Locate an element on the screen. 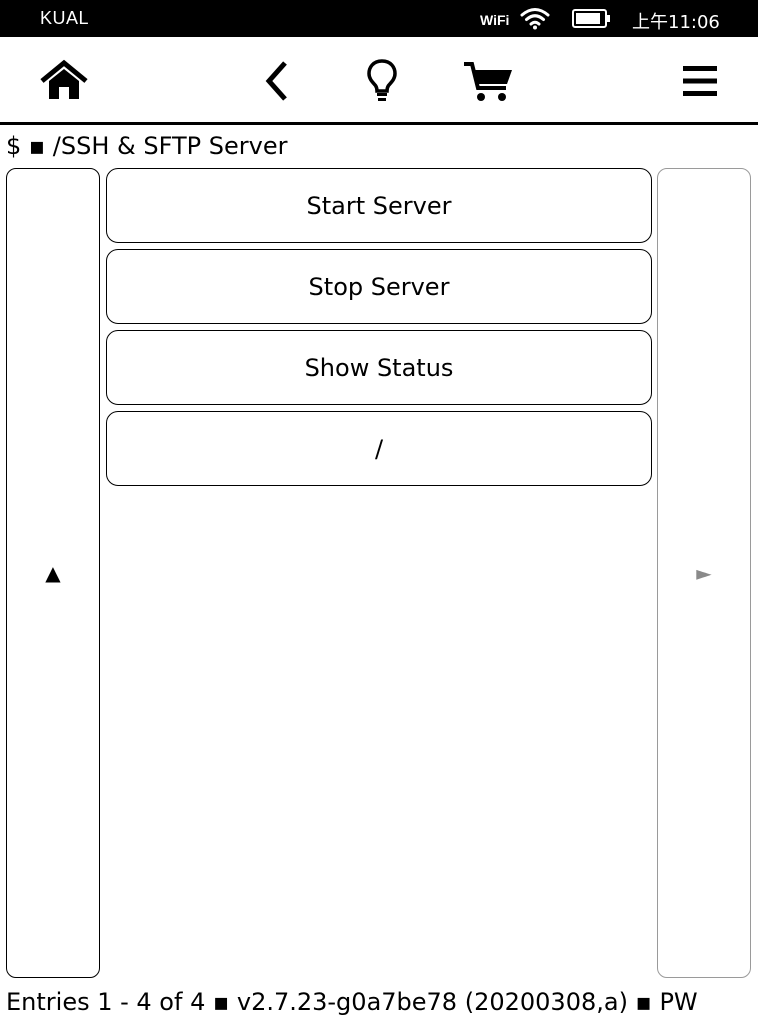 Image resolution: width=758 pixels, height=1024 pixels. wifi-icon is located at coordinates (535, 19).